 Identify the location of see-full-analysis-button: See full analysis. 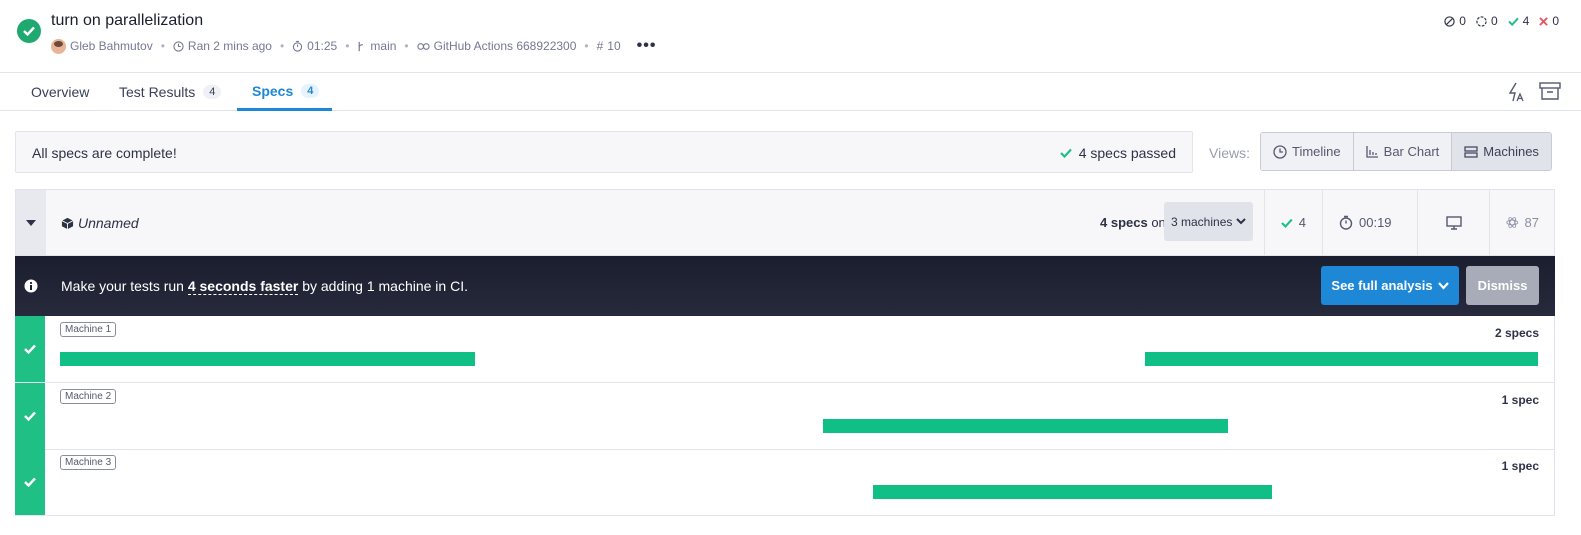
(1390, 285).